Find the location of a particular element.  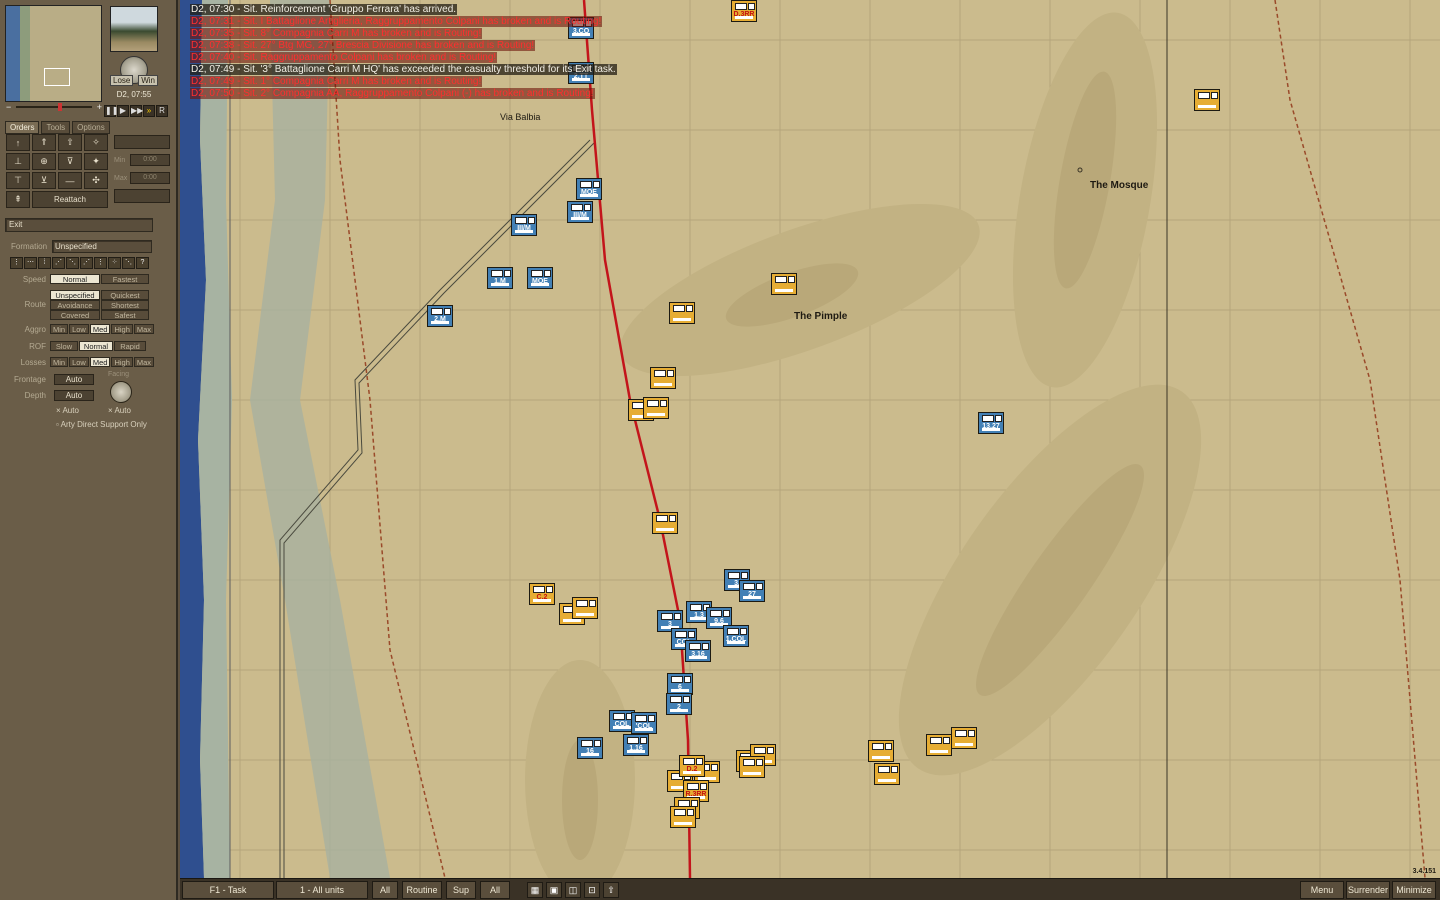

withdraw-order-icon: ⊻ is located at coordinates (44, 180).